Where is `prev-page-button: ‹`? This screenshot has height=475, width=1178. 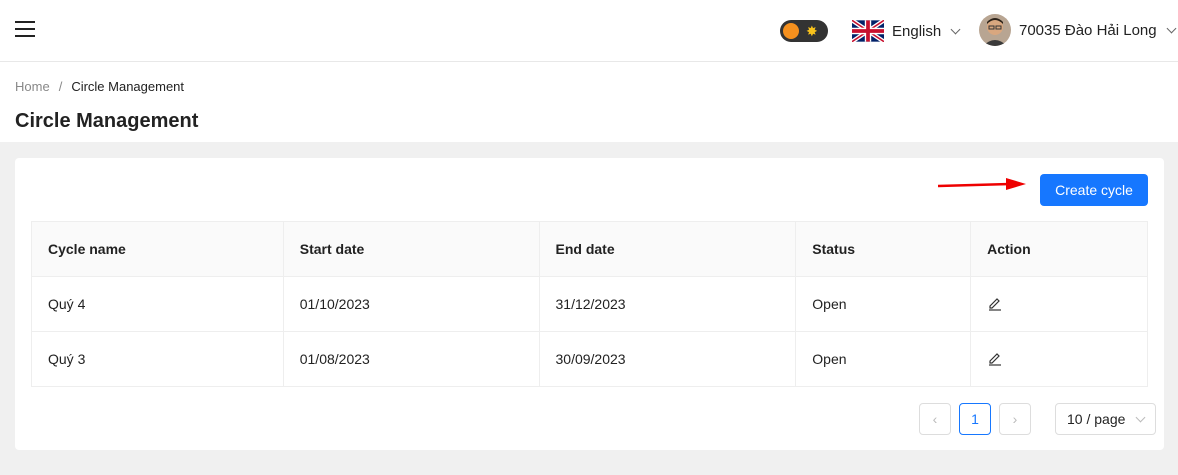 prev-page-button: ‹ is located at coordinates (935, 419).